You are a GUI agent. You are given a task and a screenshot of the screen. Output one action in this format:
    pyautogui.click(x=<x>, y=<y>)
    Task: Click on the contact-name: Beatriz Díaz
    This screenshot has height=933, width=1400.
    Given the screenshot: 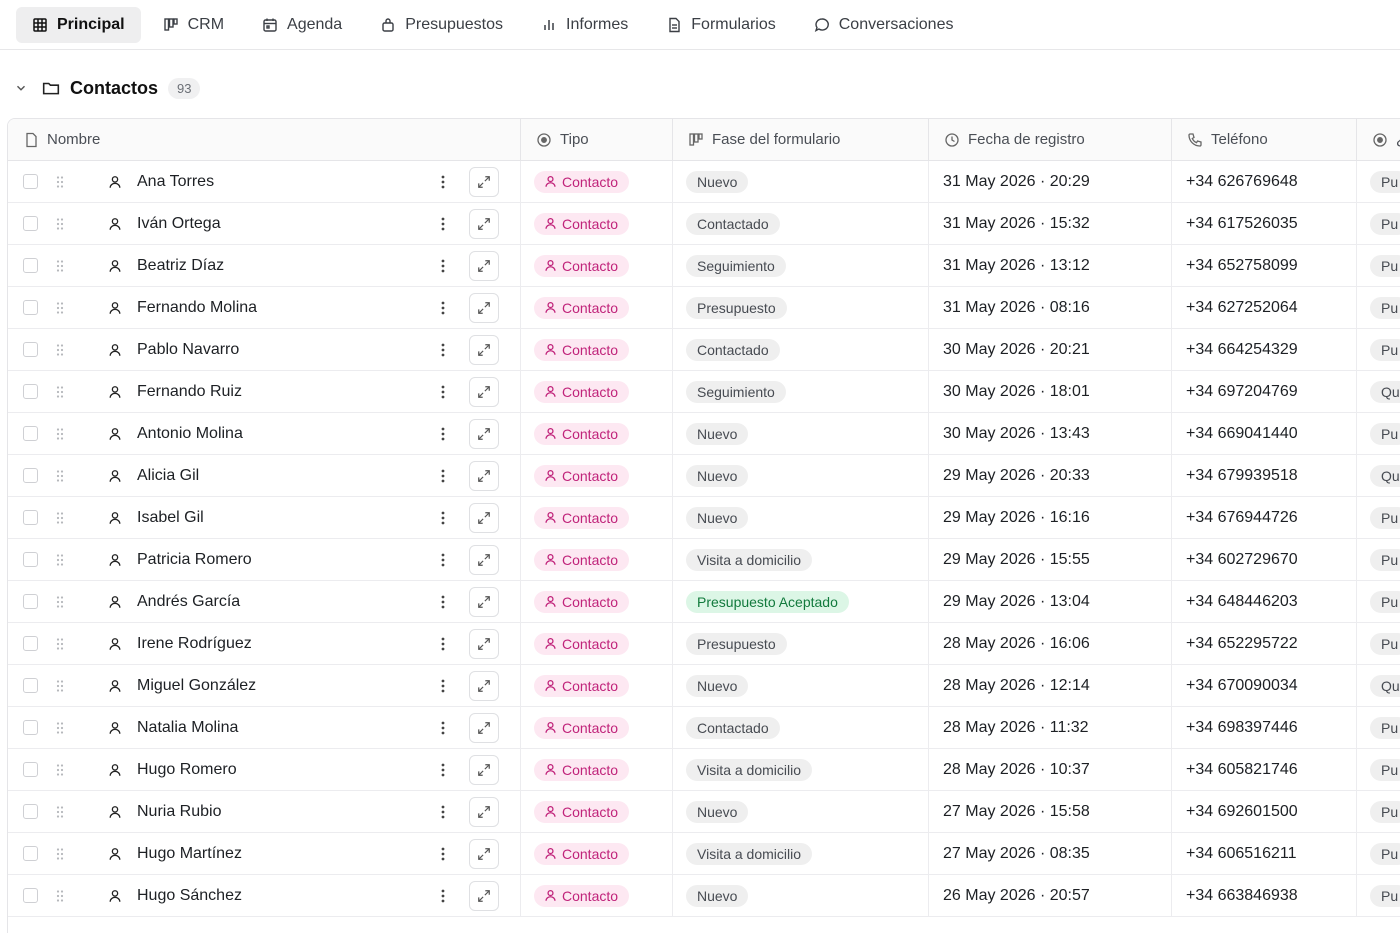 What is the action you would take?
    pyautogui.click(x=282, y=266)
    